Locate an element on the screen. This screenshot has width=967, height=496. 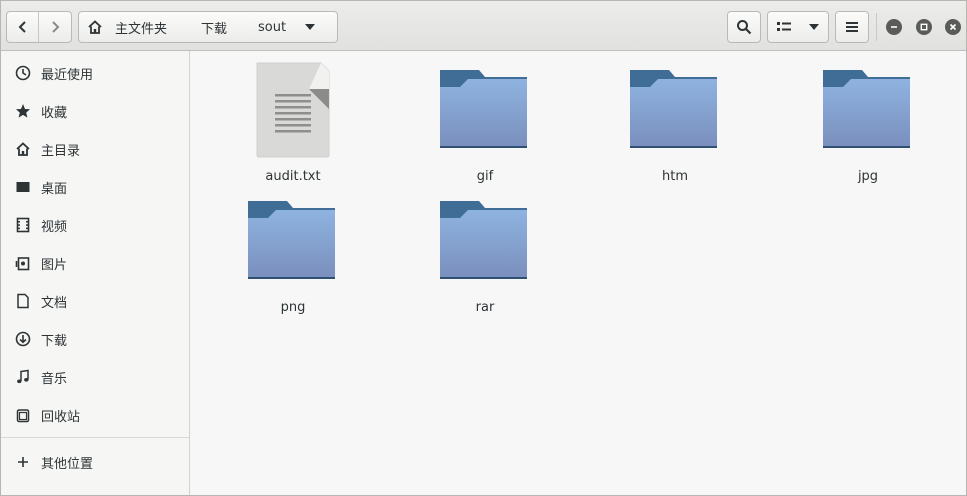
maximize-button is located at coordinates (924, 27).